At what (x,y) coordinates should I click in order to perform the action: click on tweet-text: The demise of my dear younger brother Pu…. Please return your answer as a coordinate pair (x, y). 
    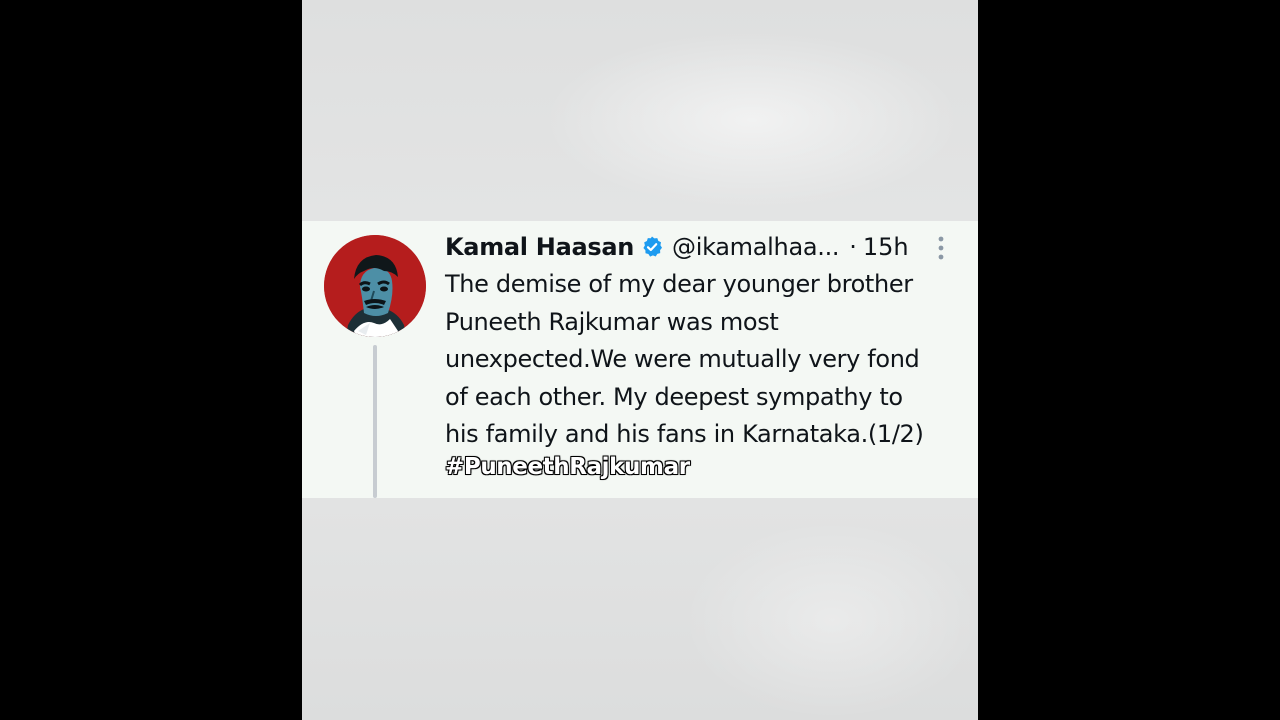
    Looking at the image, I should click on (684, 359).